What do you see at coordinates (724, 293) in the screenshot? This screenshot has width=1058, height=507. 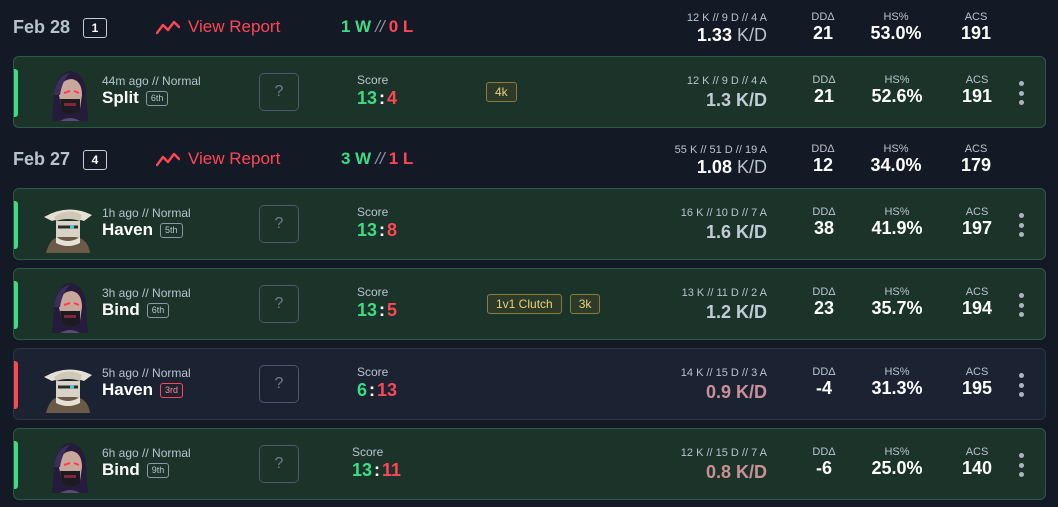 I see `match-kda: 13 K // 11 D // 2 A` at bounding box center [724, 293].